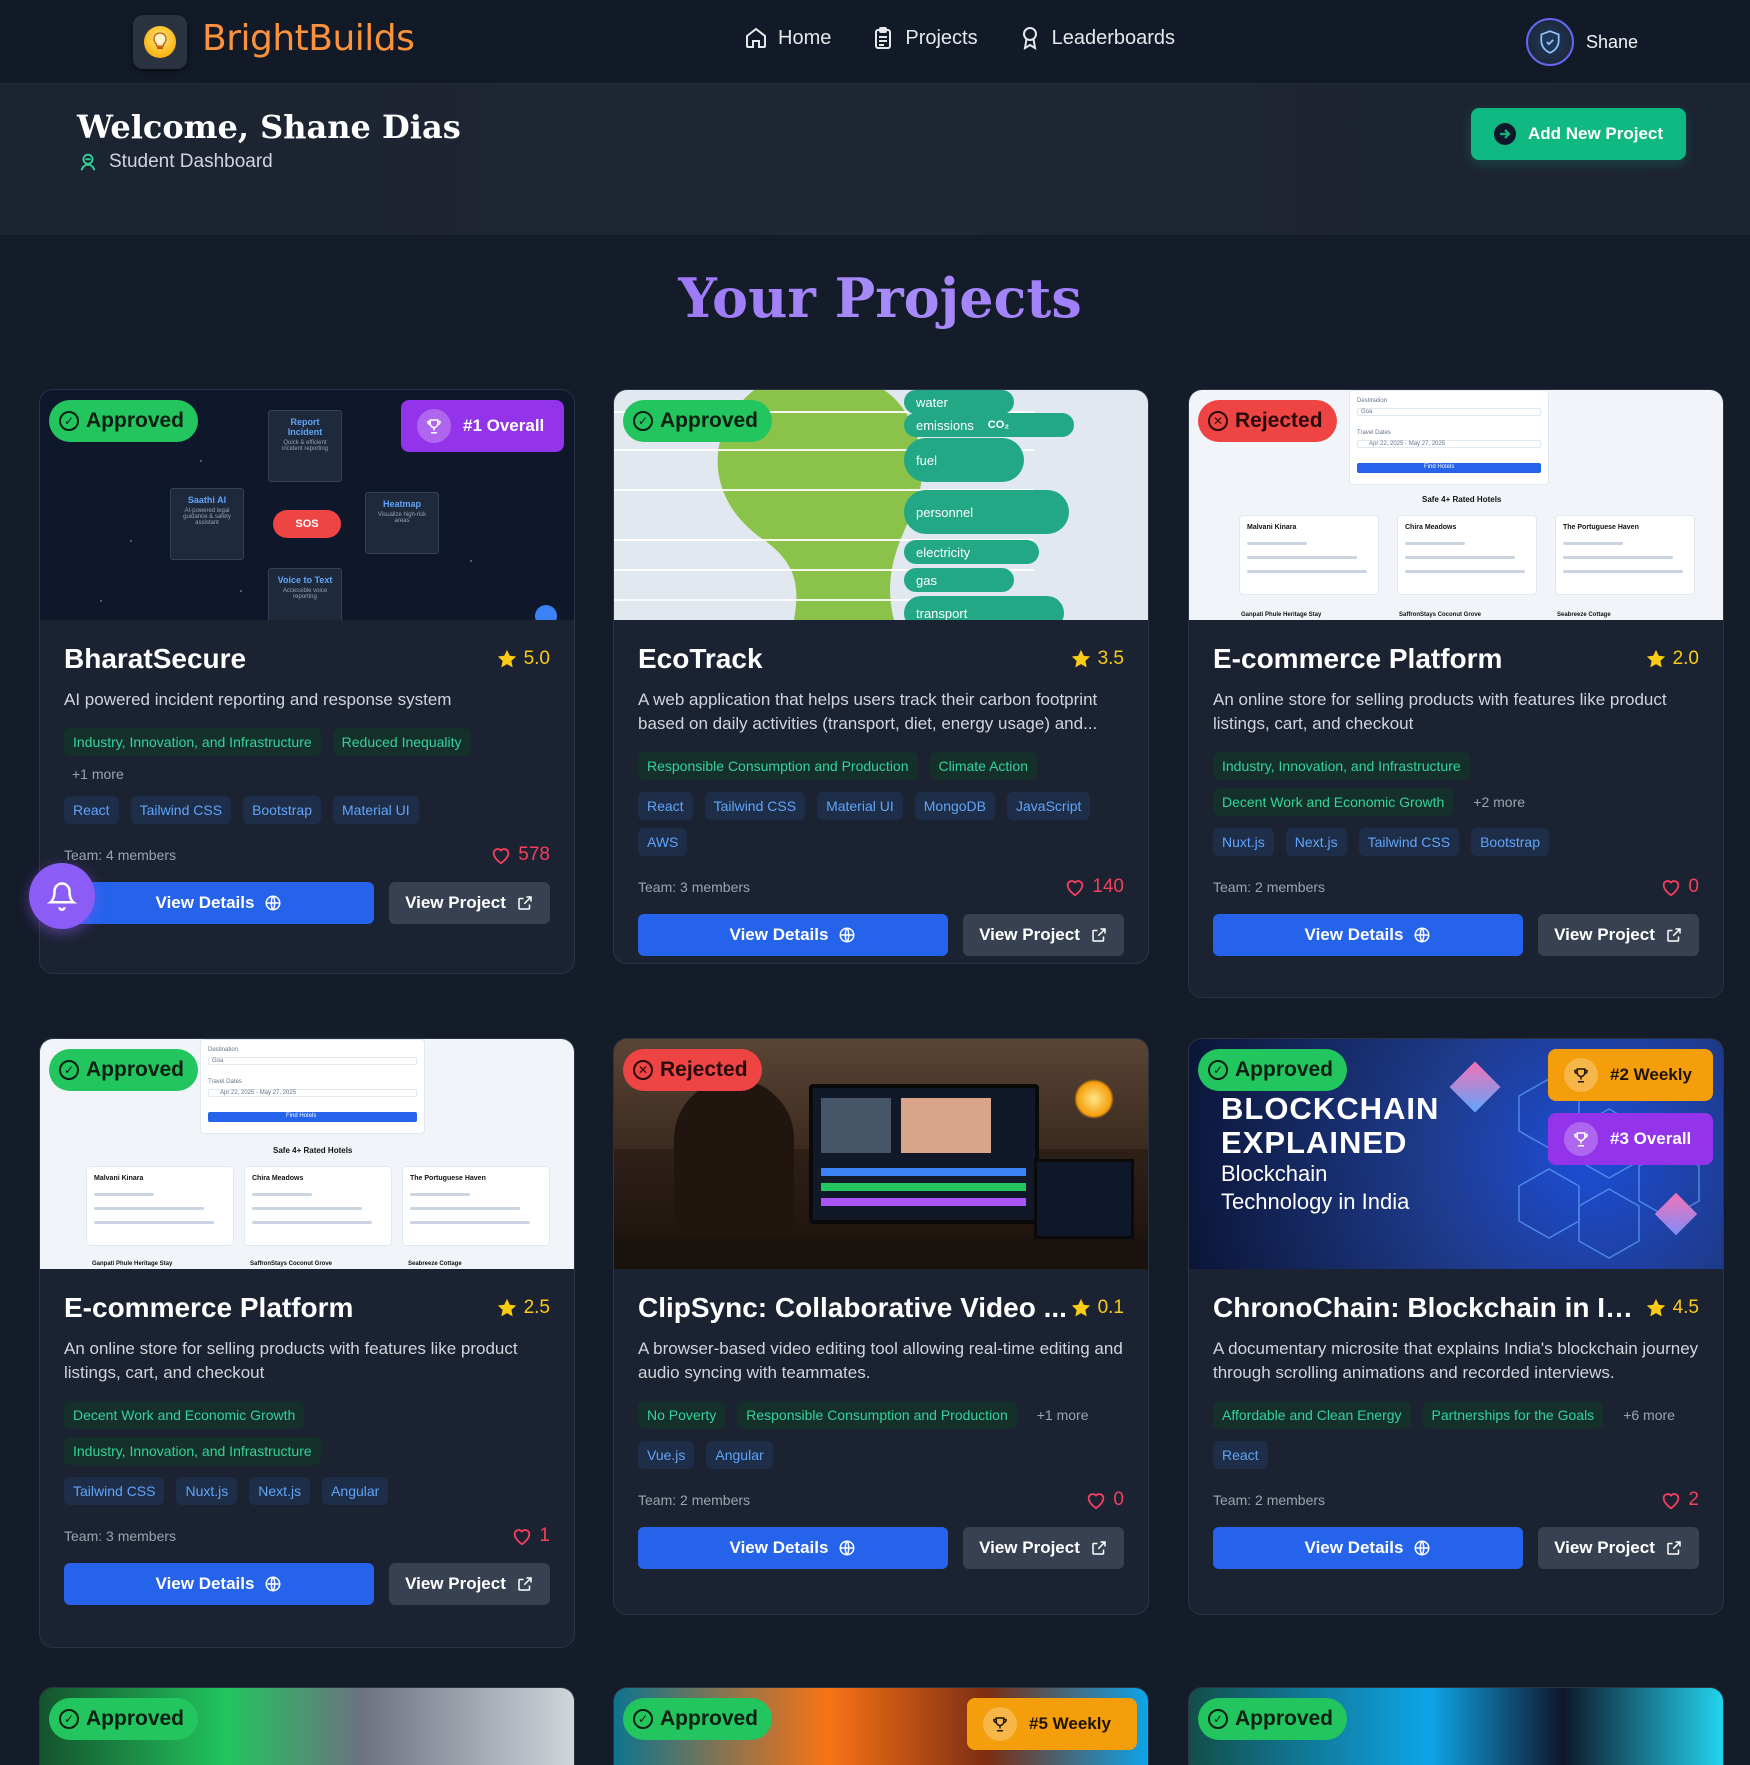  I want to click on sdg-more: +2 more, so click(1499, 802).